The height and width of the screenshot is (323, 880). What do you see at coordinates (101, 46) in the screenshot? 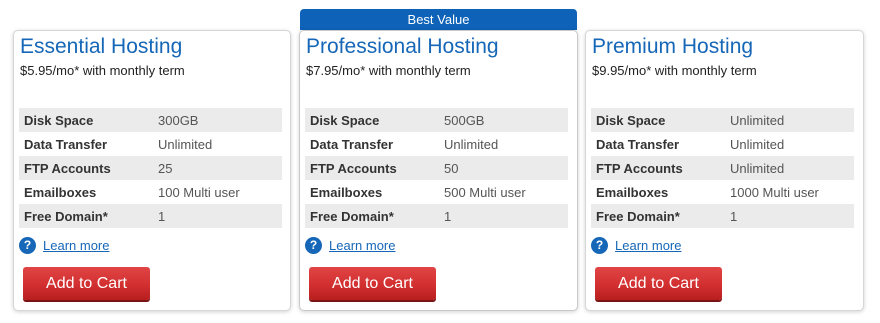
I see `plan-title: Essential Hosting` at bounding box center [101, 46].